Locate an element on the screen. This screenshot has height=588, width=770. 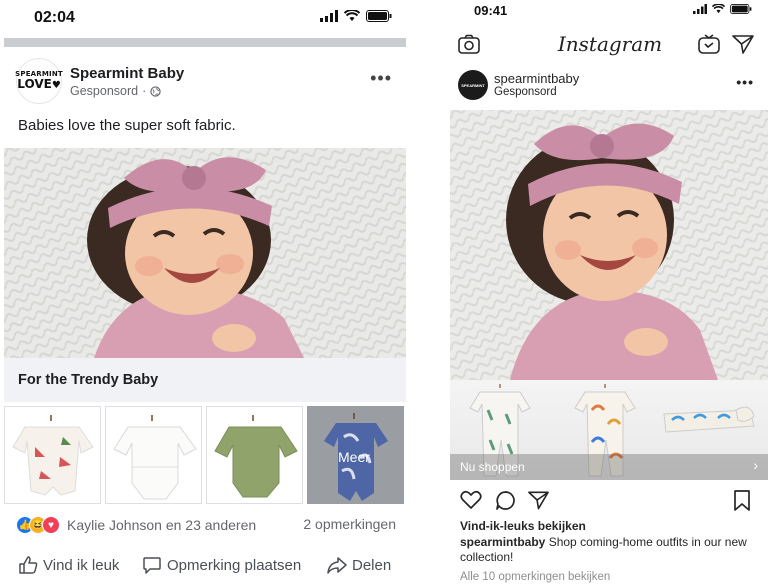
bookmark-icon is located at coordinates (742, 501).